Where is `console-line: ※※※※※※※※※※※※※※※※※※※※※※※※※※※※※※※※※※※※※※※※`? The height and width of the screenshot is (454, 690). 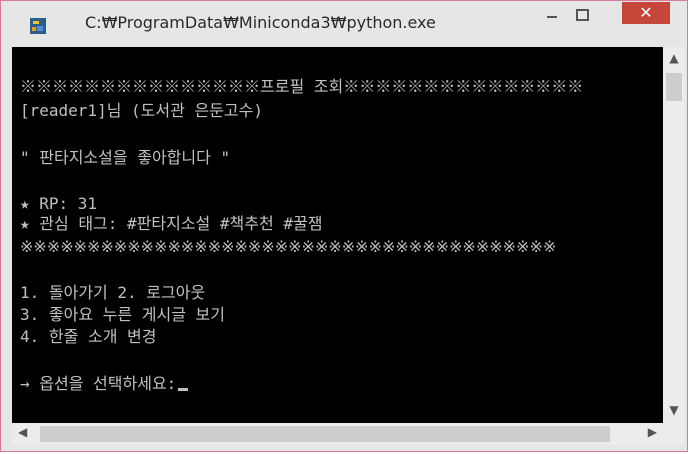 console-line: ※※※※※※※※※※※※※※※※※※※※※※※※※※※※※※※※※※※※※※※※ is located at coordinates (288, 246).